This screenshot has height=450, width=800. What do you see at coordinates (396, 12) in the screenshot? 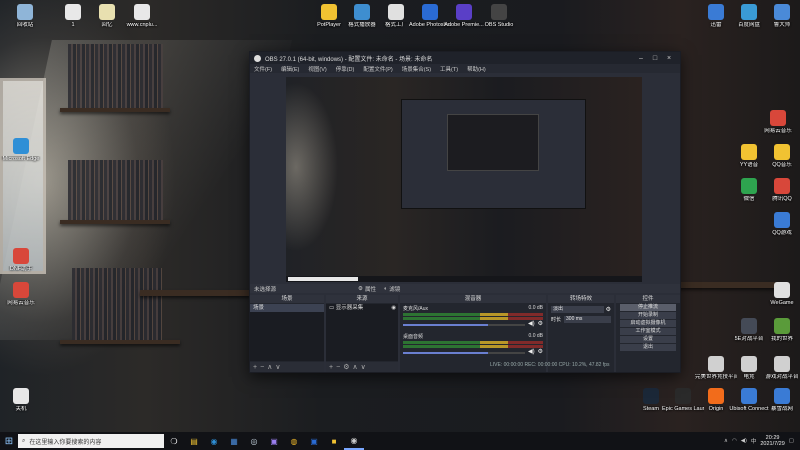
I see `format-factory-icon` at bounding box center [396, 12].